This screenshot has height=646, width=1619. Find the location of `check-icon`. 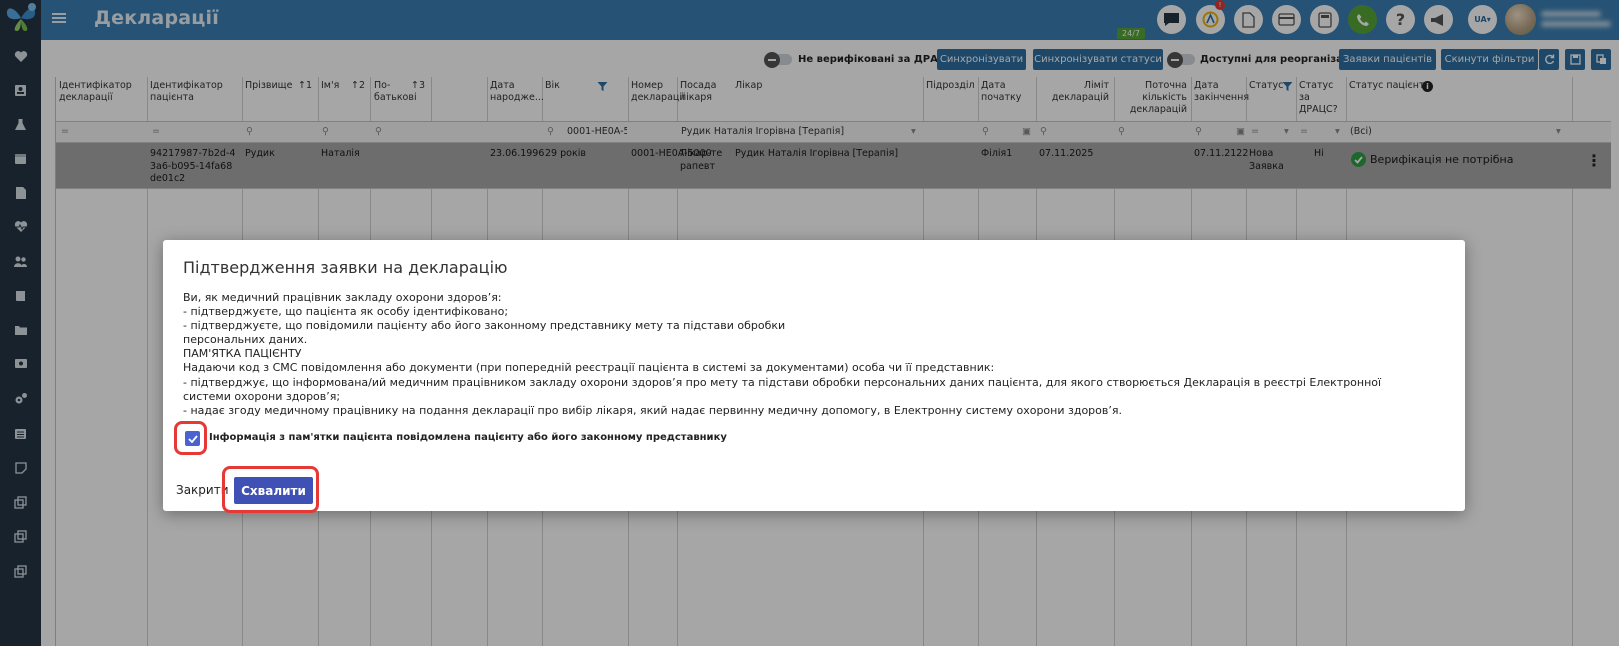

check-icon is located at coordinates (192, 438).